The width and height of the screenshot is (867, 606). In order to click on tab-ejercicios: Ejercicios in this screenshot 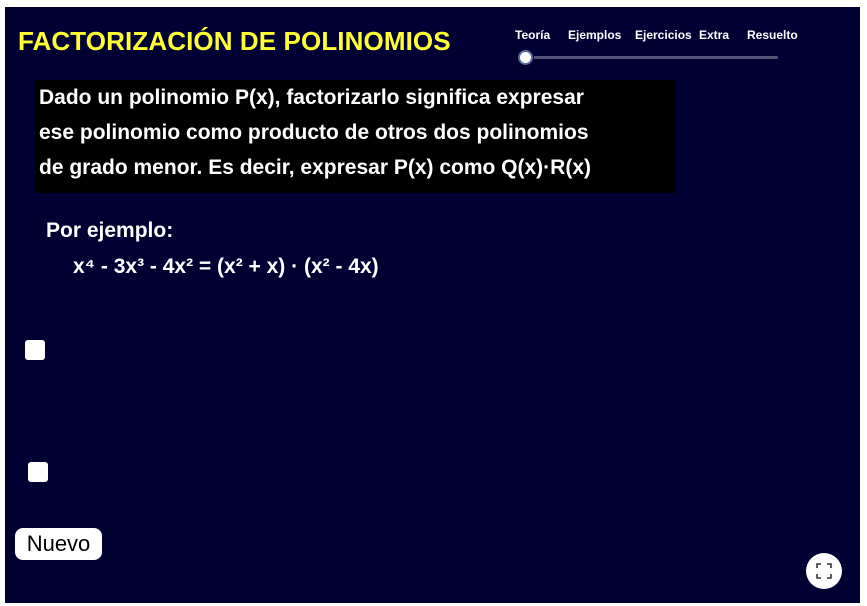, I will do `click(663, 35)`.